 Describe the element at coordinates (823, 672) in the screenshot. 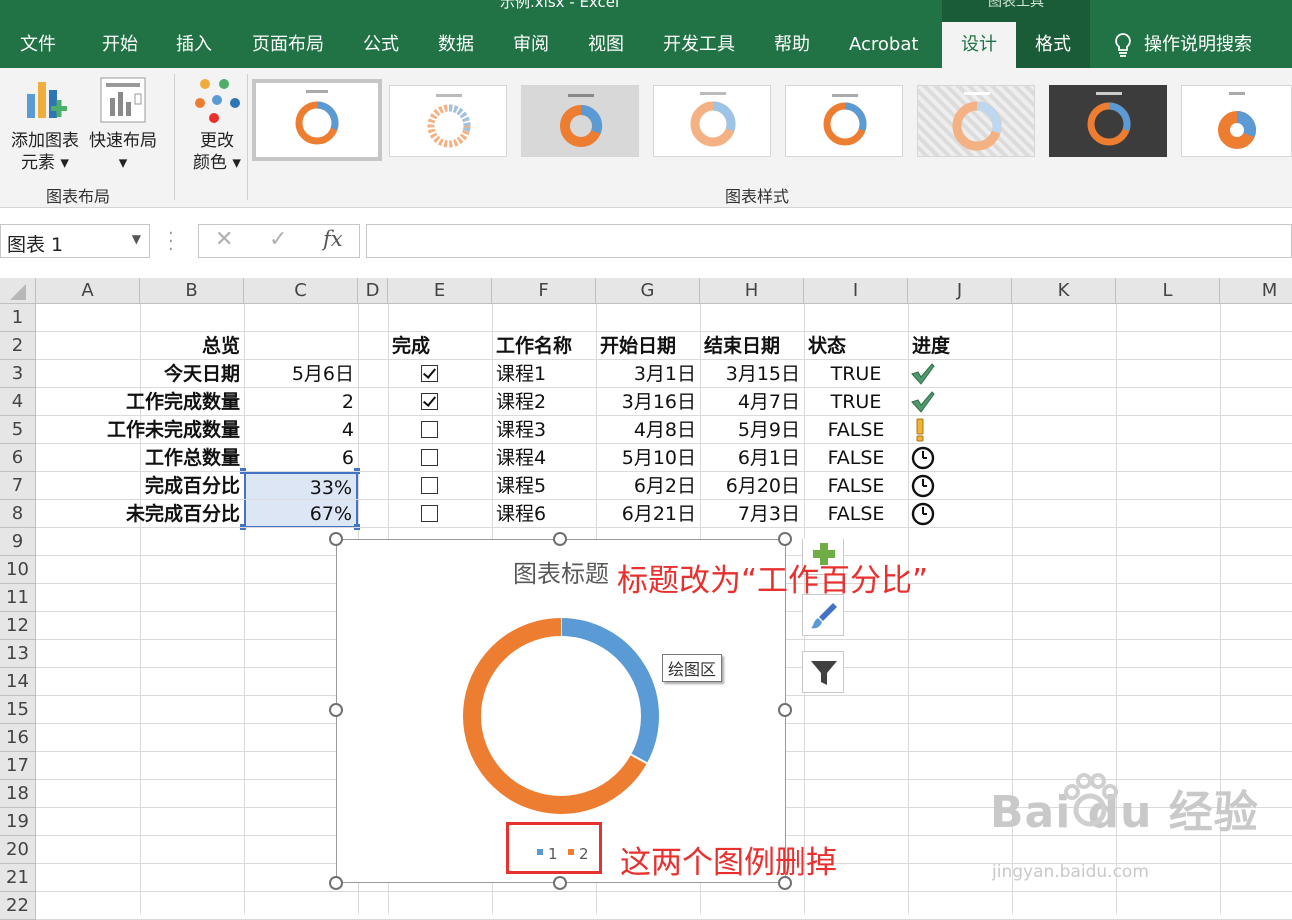

I see `chart-filters-button` at that location.